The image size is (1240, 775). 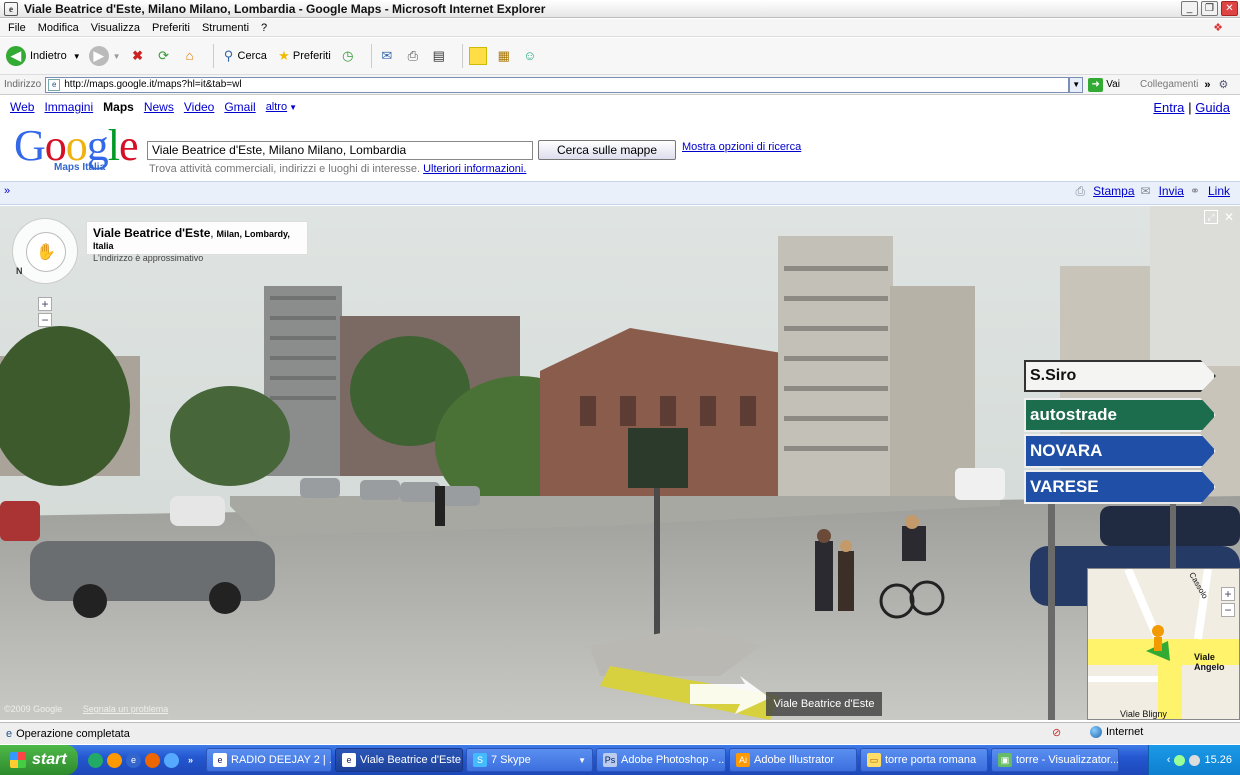 What do you see at coordinates (1076, 84) in the screenshot?
I see `address-dropdown-icon: ▼` at bounding box center [1076, 84].